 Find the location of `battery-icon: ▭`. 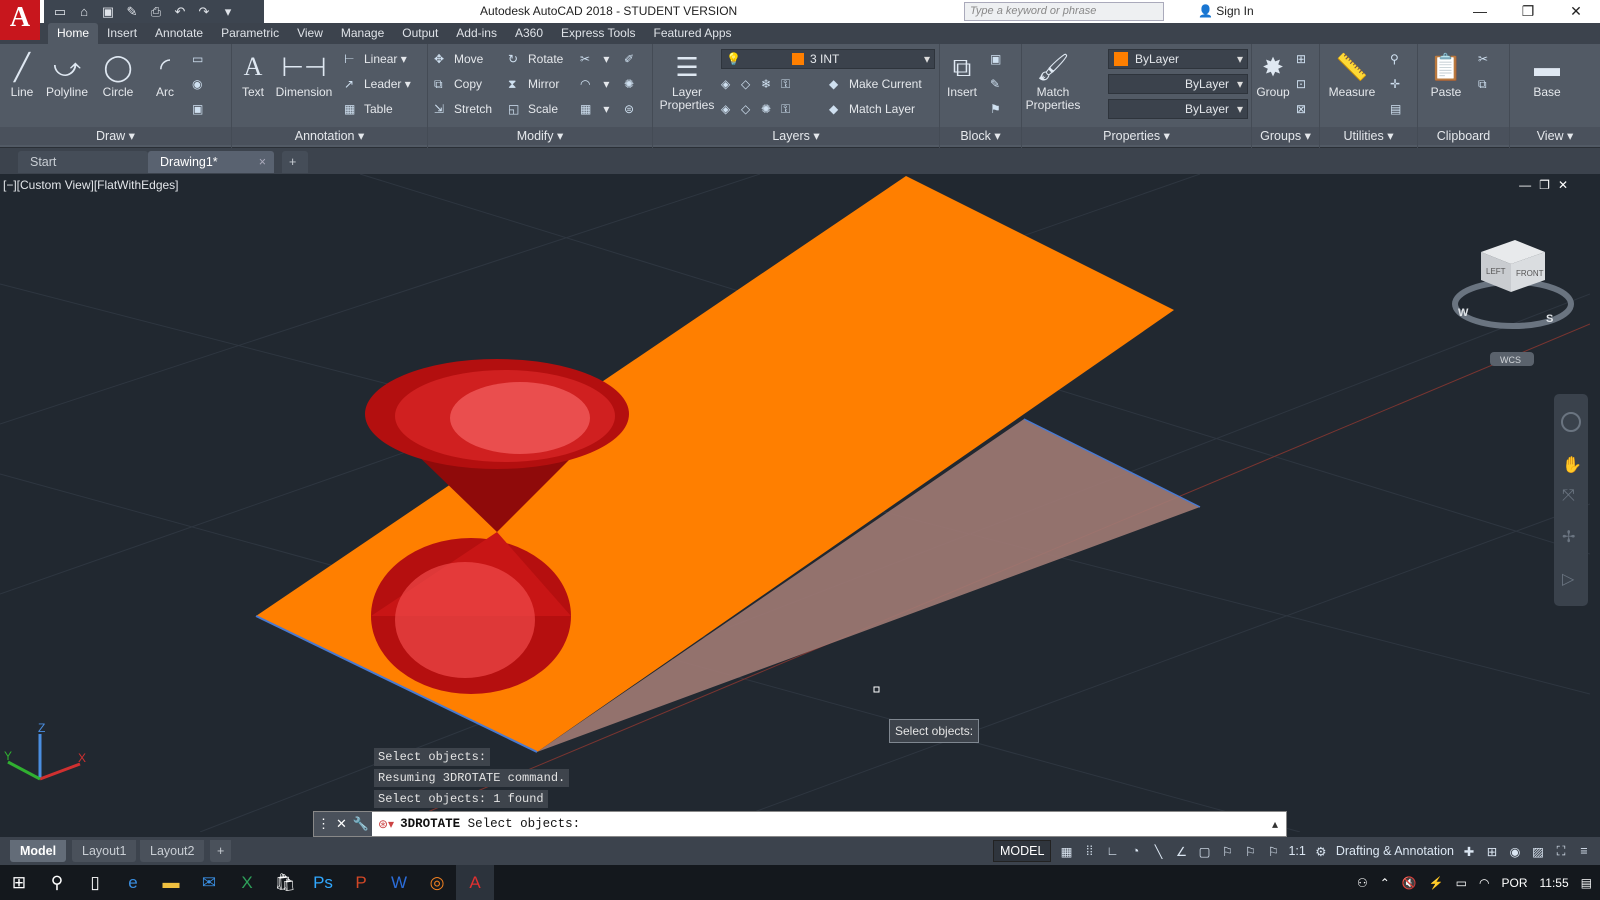

battery-icon: ▭ is located at coordinates (1461, 883).